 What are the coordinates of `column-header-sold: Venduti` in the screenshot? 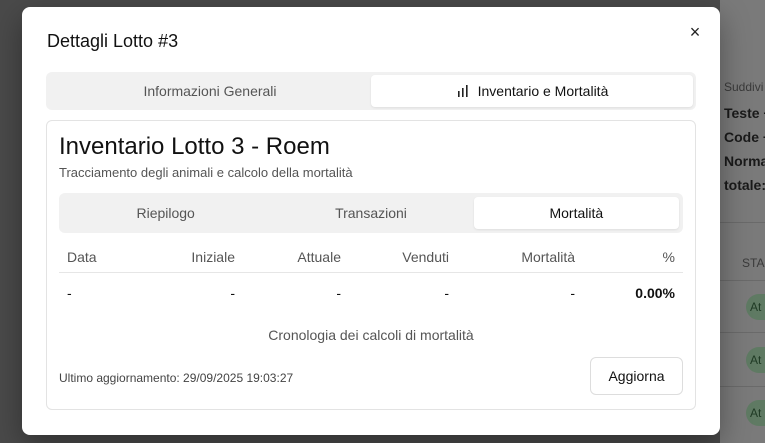 It's located at (425, 256).